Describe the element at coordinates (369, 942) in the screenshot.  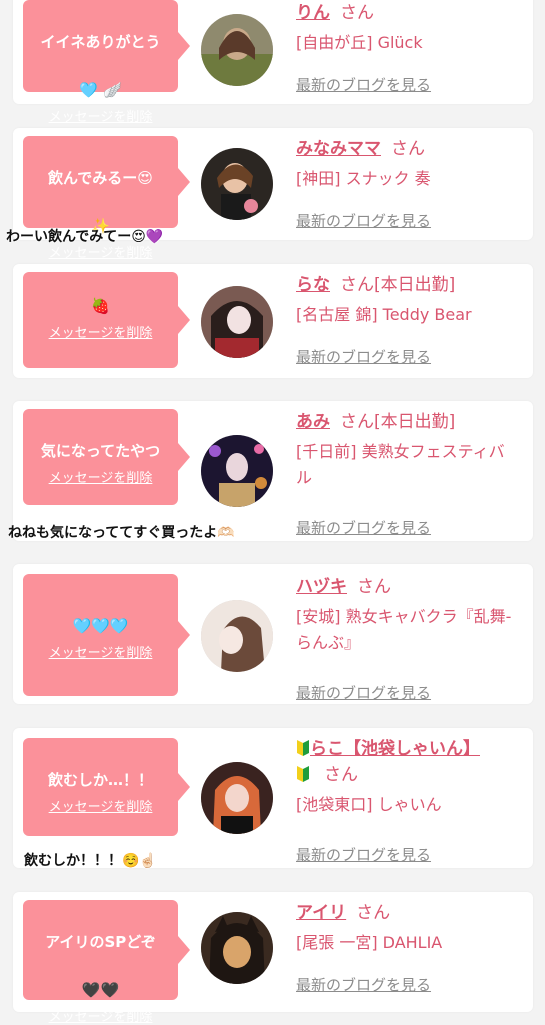
I see `shop-name: [尾張 一宮] DAHLIA` at that location.